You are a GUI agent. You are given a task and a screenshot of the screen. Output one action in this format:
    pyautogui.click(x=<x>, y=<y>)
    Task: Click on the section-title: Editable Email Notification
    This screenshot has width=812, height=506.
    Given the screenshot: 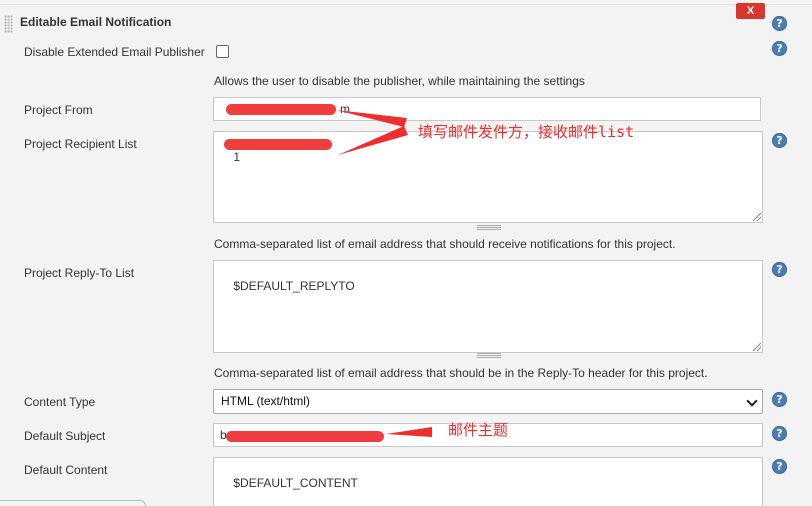 What is the action you would take?
    pyautogui.click(x=96, y=22)
    